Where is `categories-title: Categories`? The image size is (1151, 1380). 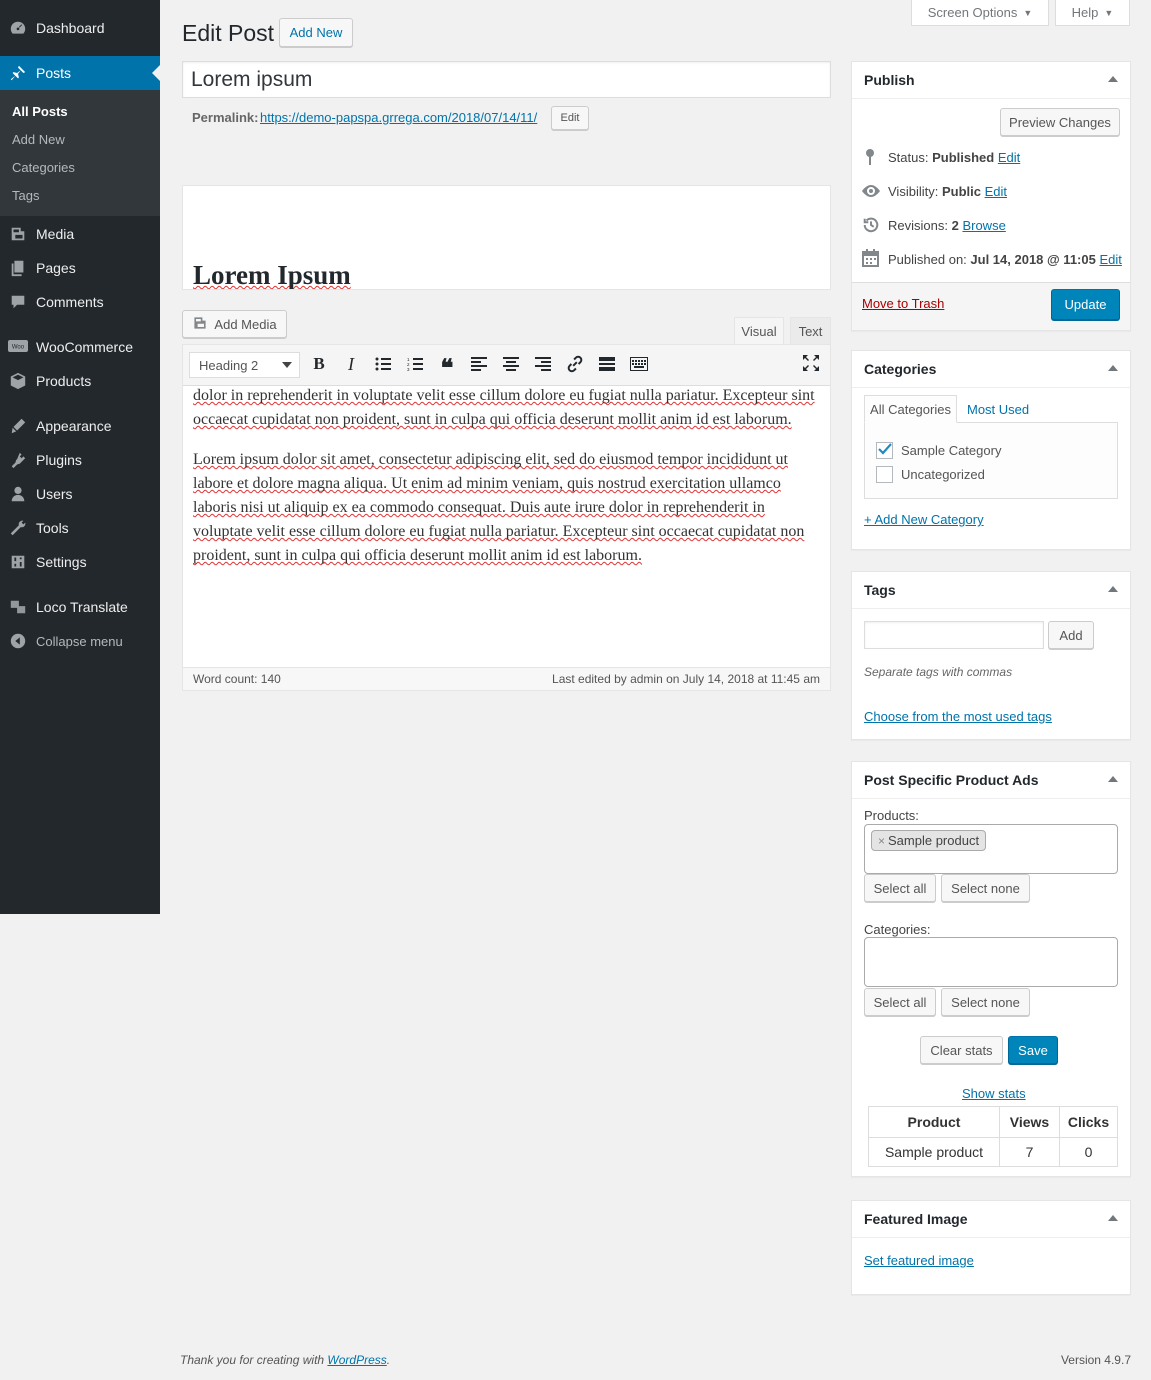
categories-title: Categories is located at coordinates (900, 369).